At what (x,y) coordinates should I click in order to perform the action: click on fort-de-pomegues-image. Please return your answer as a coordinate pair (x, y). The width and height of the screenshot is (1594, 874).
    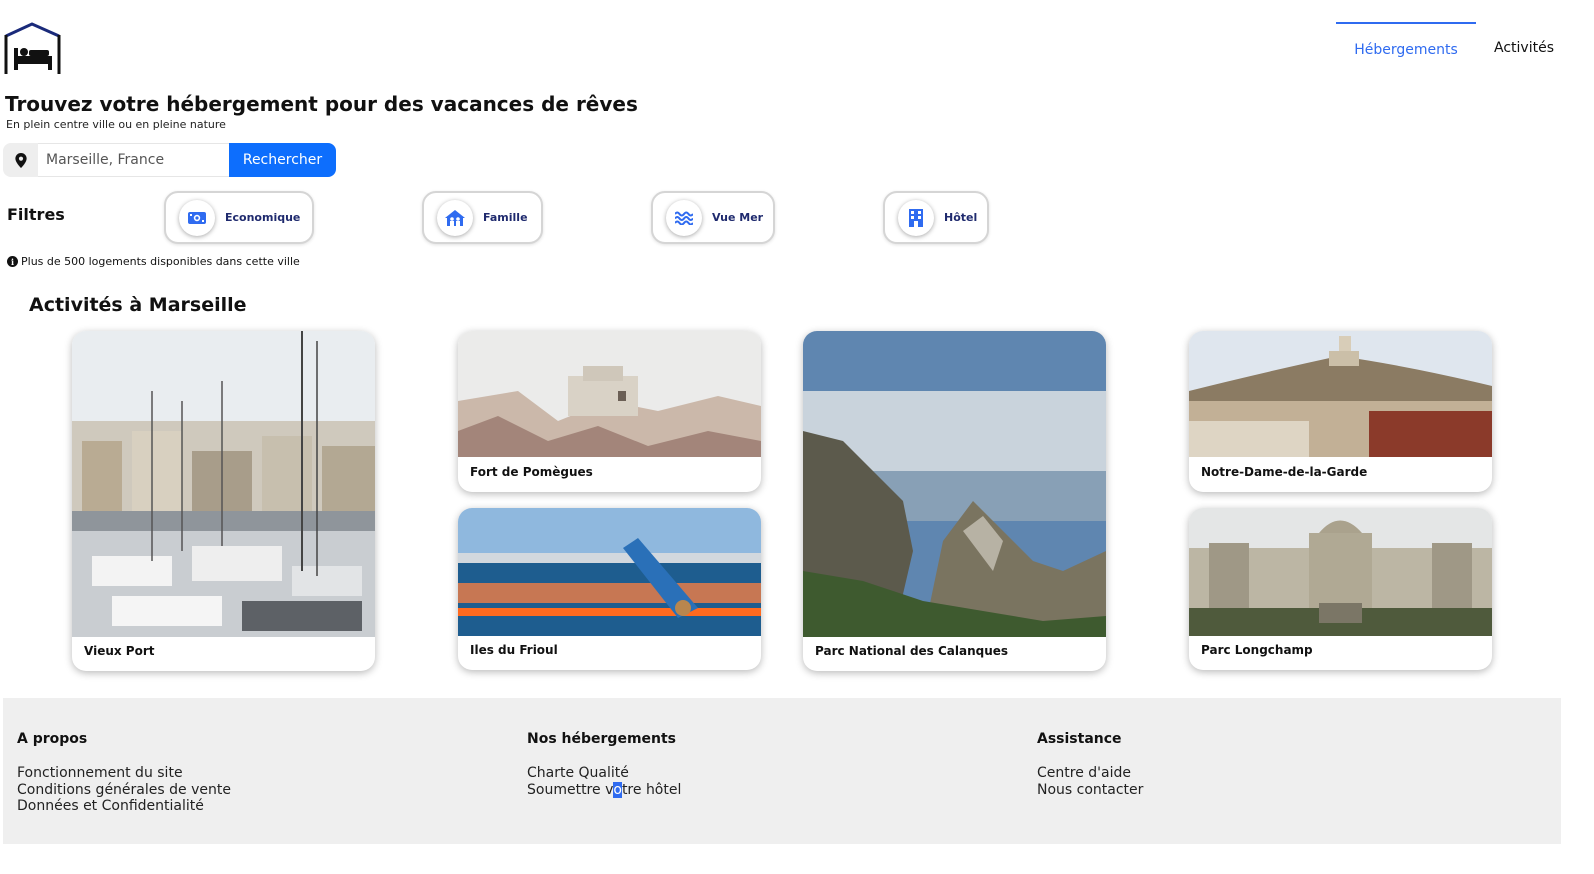
    Looking at the image, I should click on (609, 394).